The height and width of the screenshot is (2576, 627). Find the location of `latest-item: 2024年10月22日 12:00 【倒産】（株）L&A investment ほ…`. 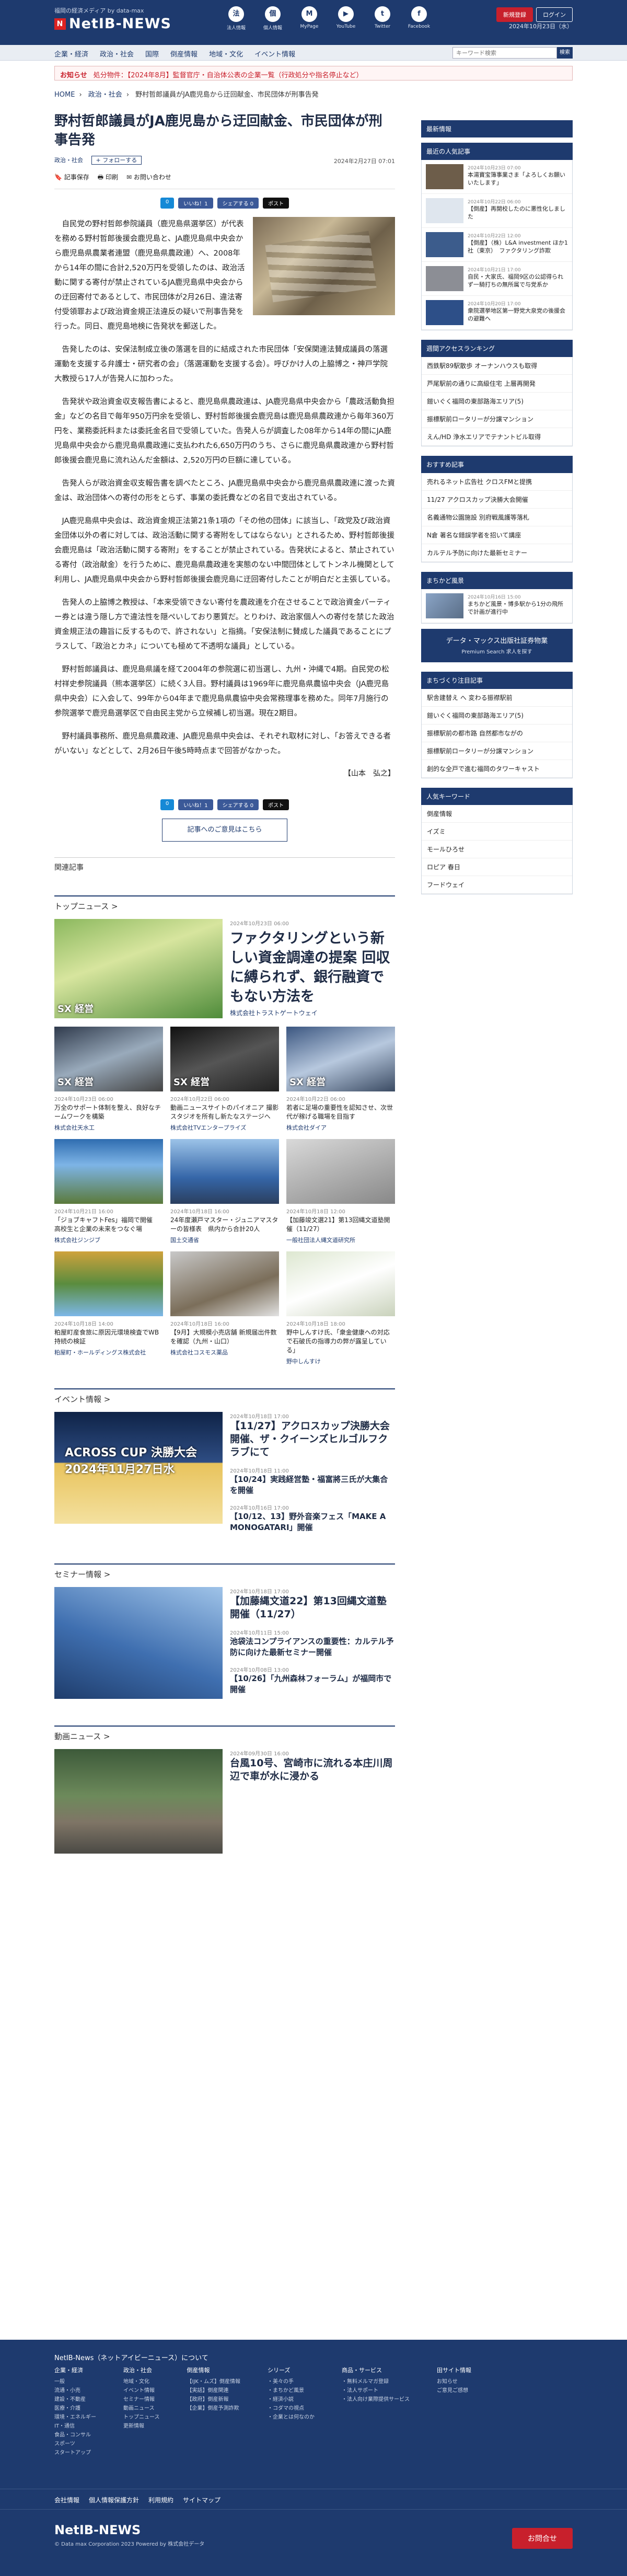

latest-item: 2024年10月22日 12:00 【倒産】（株）L&A investment ほ… is located at coordinates (497, 245).